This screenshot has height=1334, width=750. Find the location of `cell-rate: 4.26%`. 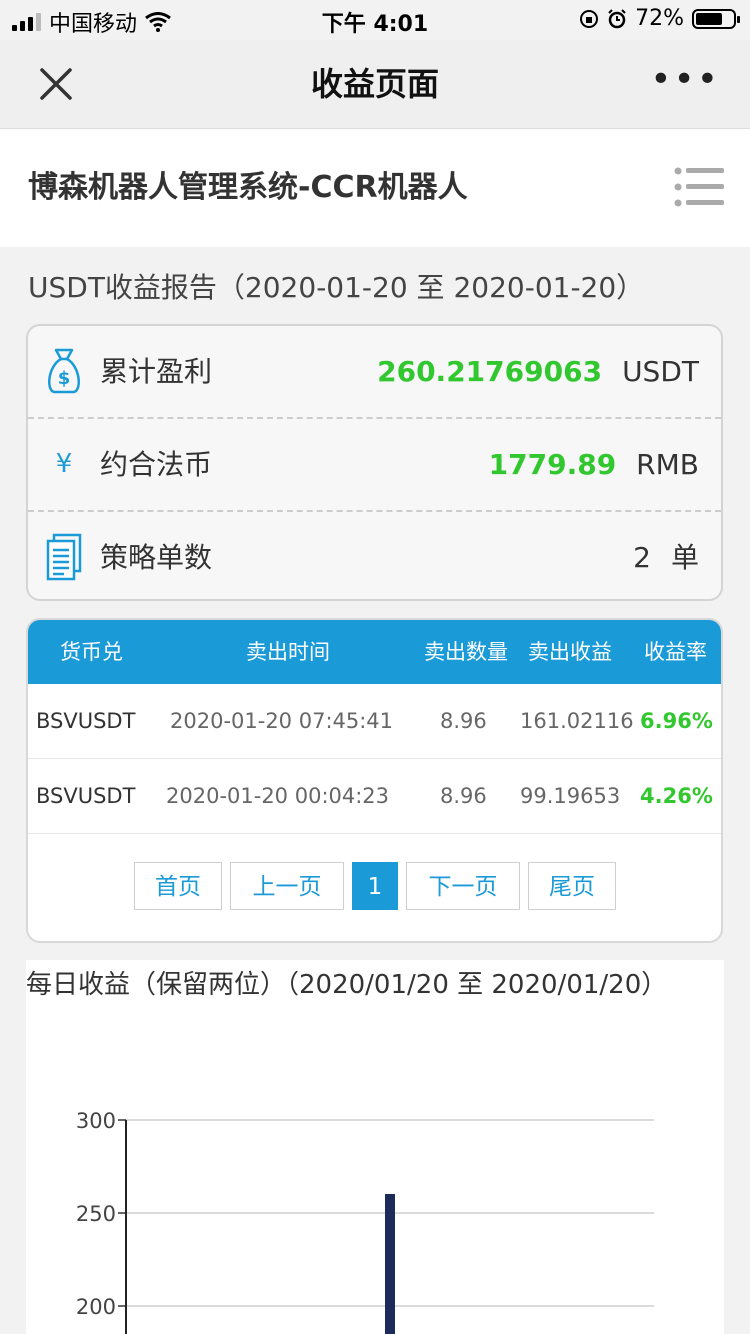

cell-rate: 4.26% is located at coordinates (676, 796).